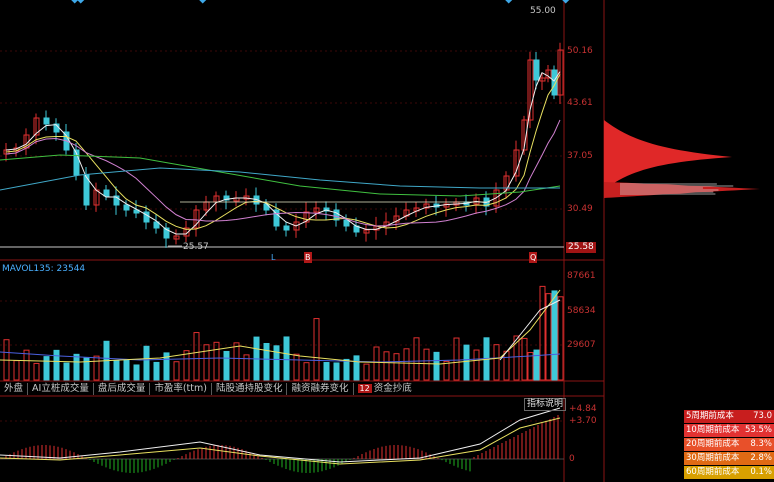 The height and width of the screenshot is (482, 774). I want to click on tab-margin: 融资融券变化, so click(320, 389).